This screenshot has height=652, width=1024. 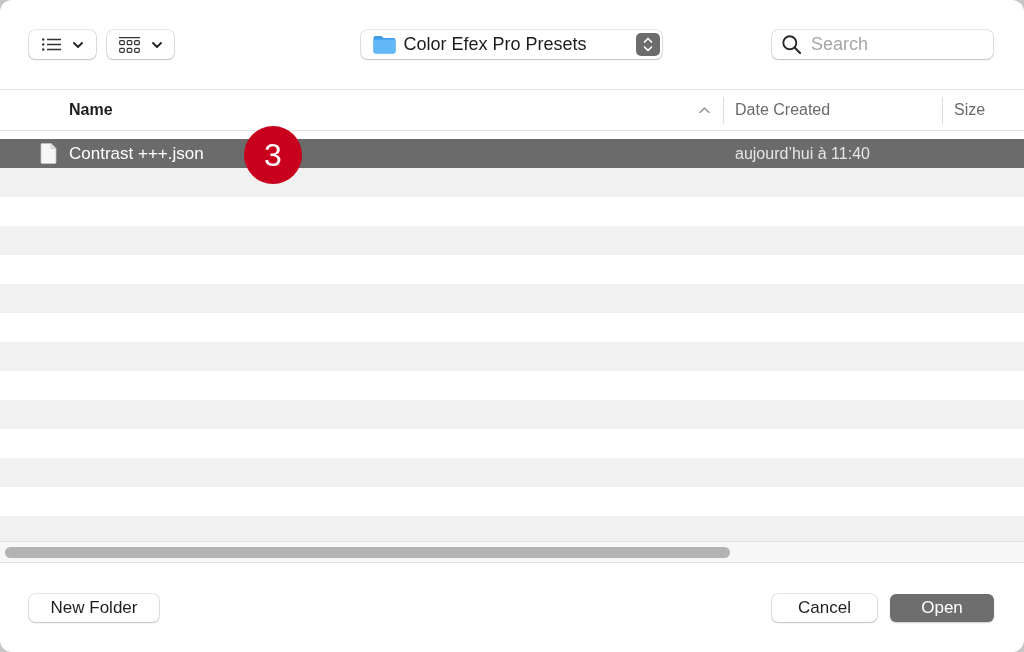 What do you see at coordinates (62, 44) in the screenshot?
I see `list-view-button` at bounding box center [62, 44].